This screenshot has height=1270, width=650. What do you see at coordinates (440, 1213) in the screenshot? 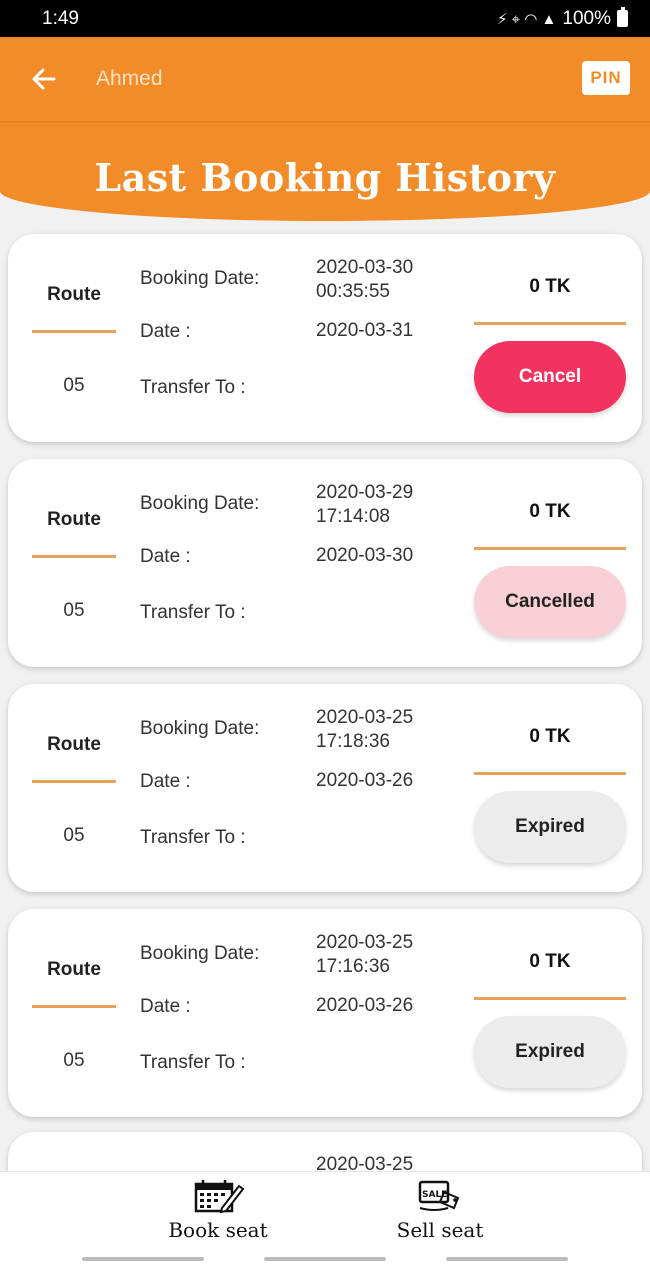
I see `sell-seat-tab: SALE Sell seat` at bounding box center [440, 1213].